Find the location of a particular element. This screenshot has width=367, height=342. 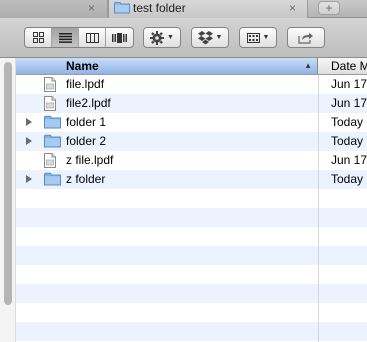

icon-view-button is located at coordinates (38, 37).